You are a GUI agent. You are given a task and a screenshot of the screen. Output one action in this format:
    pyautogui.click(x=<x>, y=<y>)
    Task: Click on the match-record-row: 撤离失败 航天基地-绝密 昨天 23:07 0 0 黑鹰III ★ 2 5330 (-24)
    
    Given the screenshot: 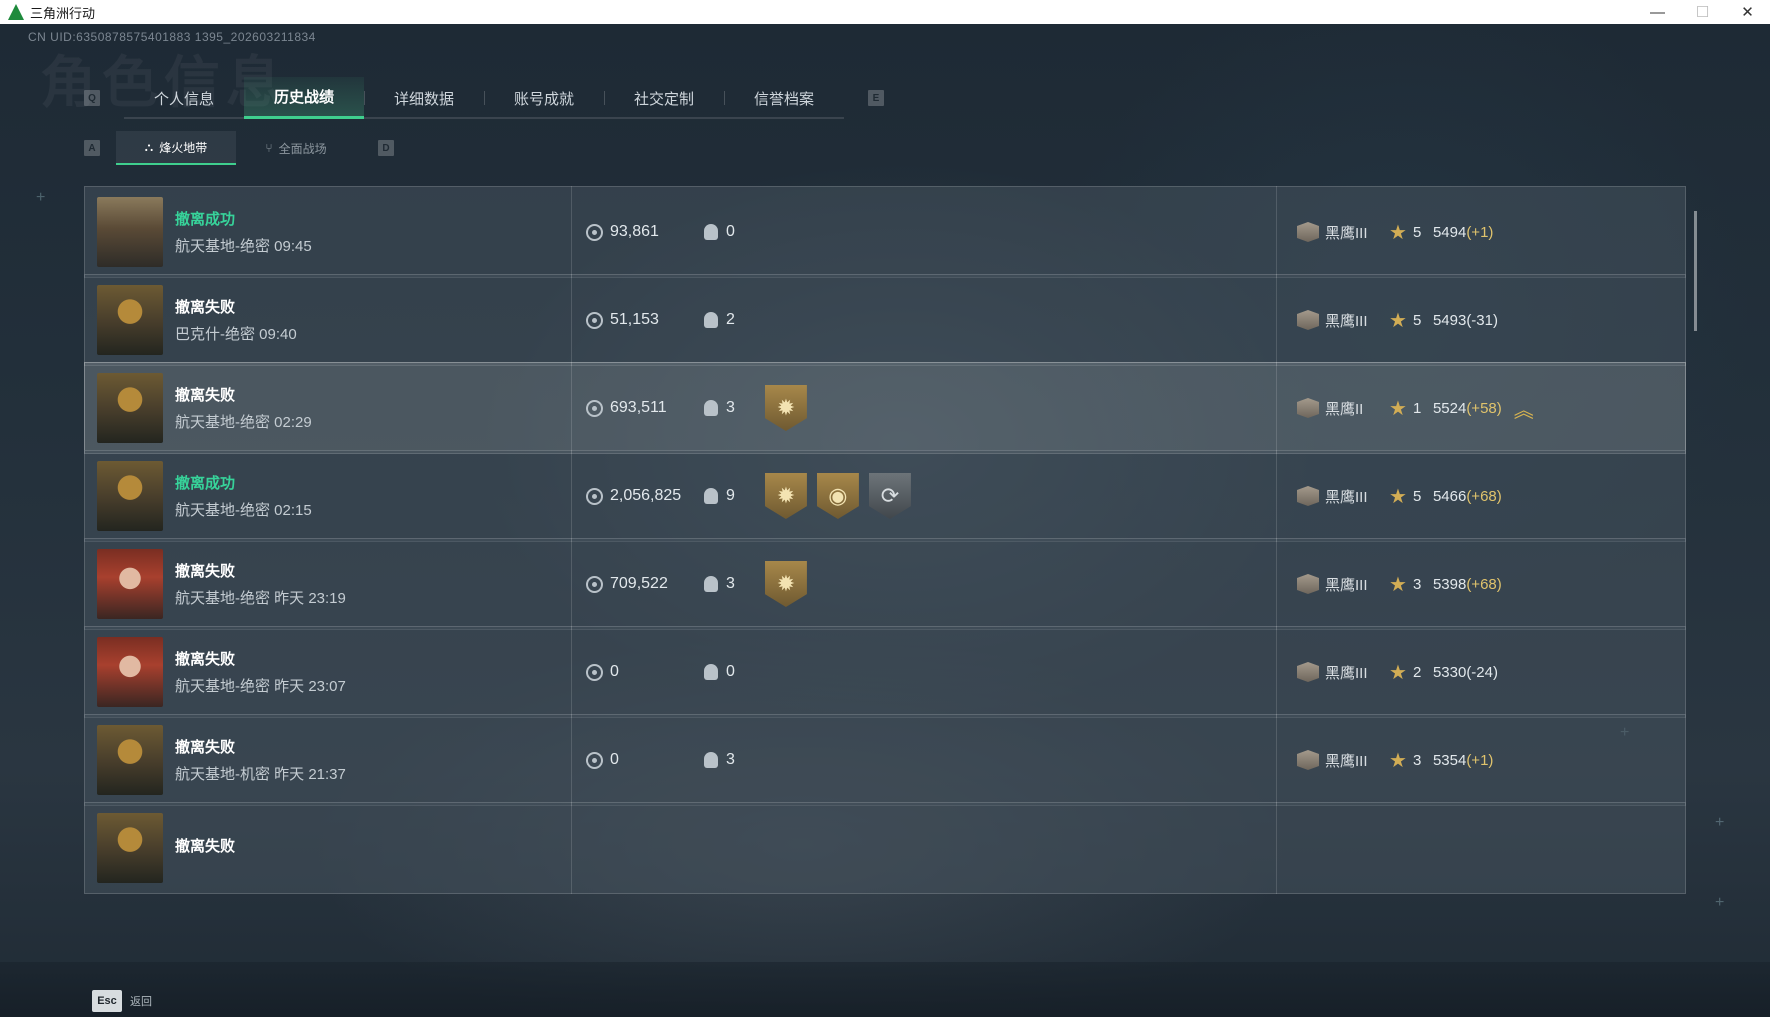 What is the action you would take?
    pyautogui.click(x=885, y=672)
    